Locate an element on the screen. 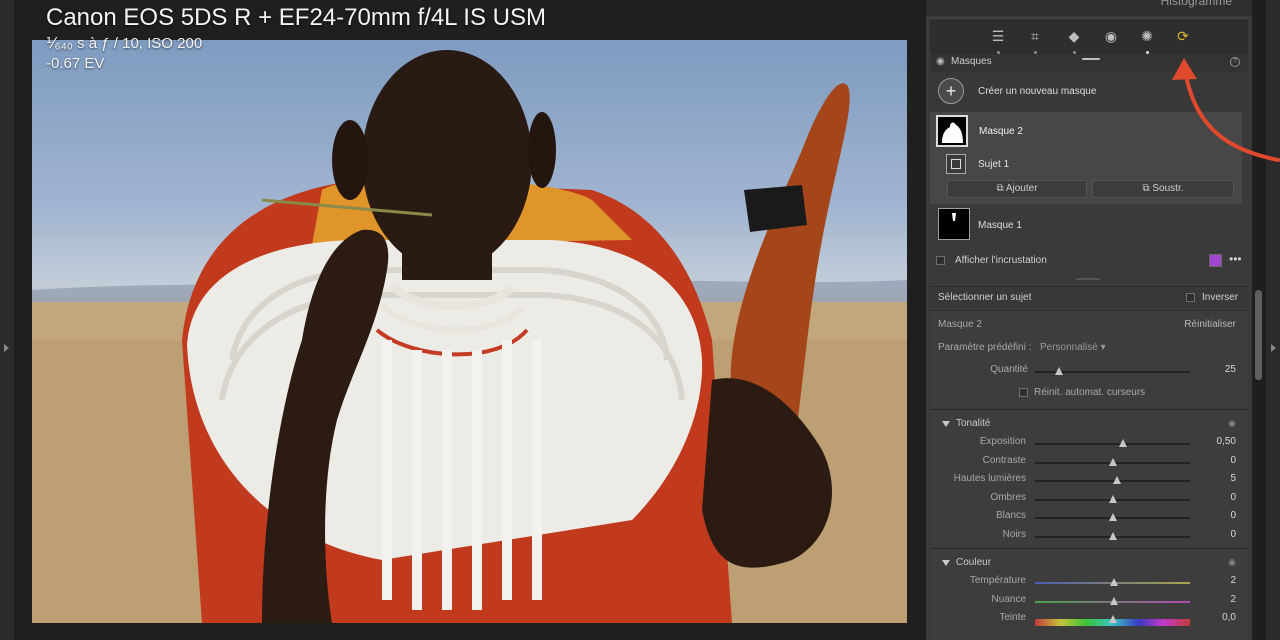 Image resolution: width=1280 pixels, height=640 pixels. auto-reset-label: Réinit. automat. curseurs is located at coordinates (1090, 392).